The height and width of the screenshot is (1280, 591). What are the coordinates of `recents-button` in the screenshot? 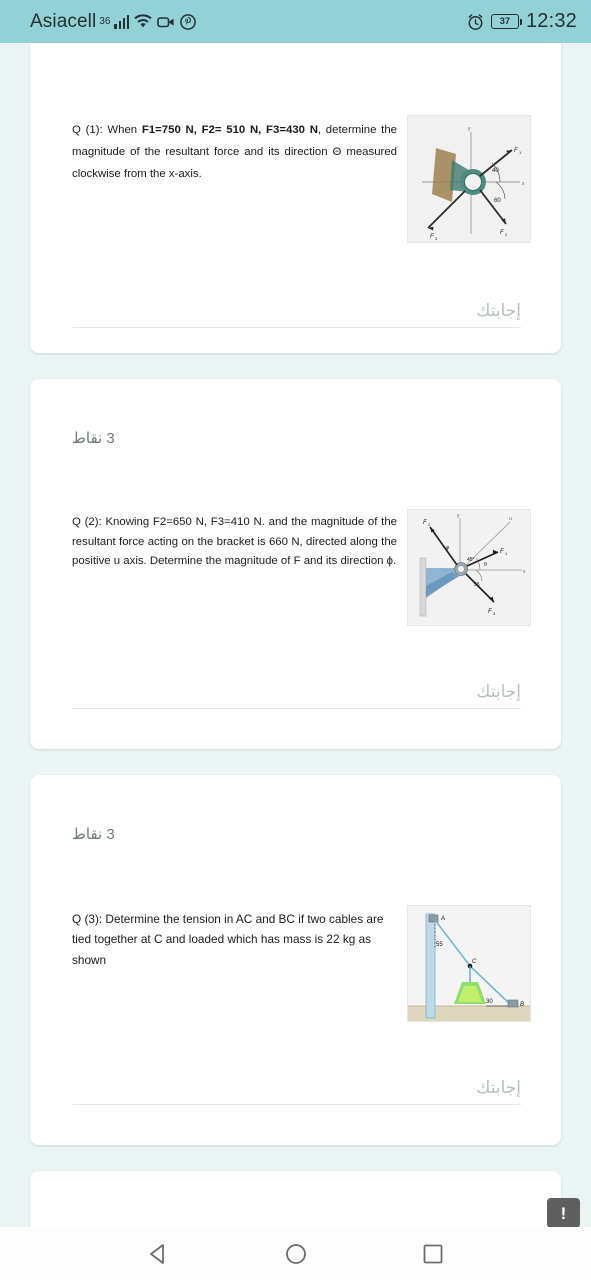 It's located at (433, 1254).